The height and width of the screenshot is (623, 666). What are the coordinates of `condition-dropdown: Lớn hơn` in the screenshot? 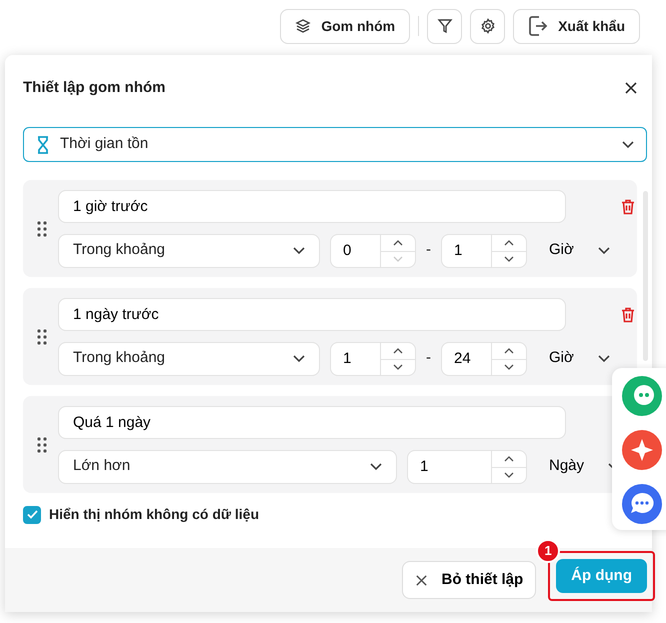 It's located at (227, 467).